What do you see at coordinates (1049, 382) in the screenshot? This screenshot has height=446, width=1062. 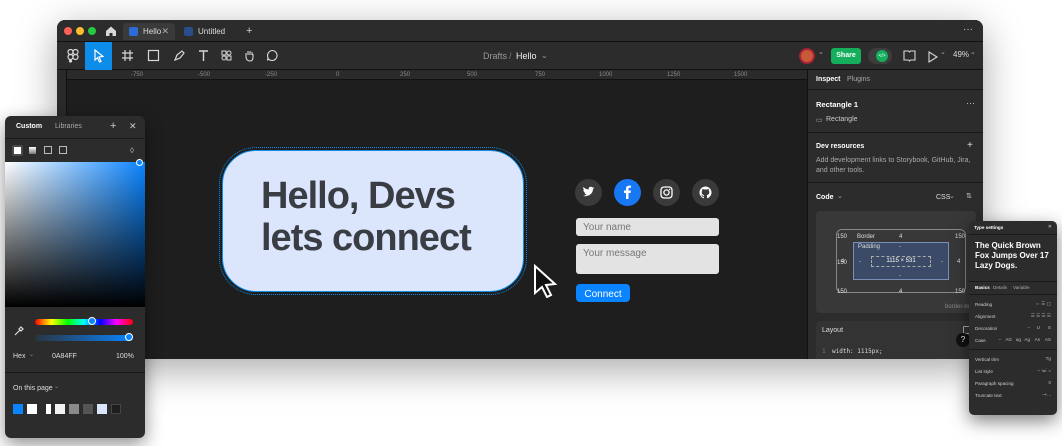 I see `paragraph-spacing-input: 0` at bounding box center [1049, 382].